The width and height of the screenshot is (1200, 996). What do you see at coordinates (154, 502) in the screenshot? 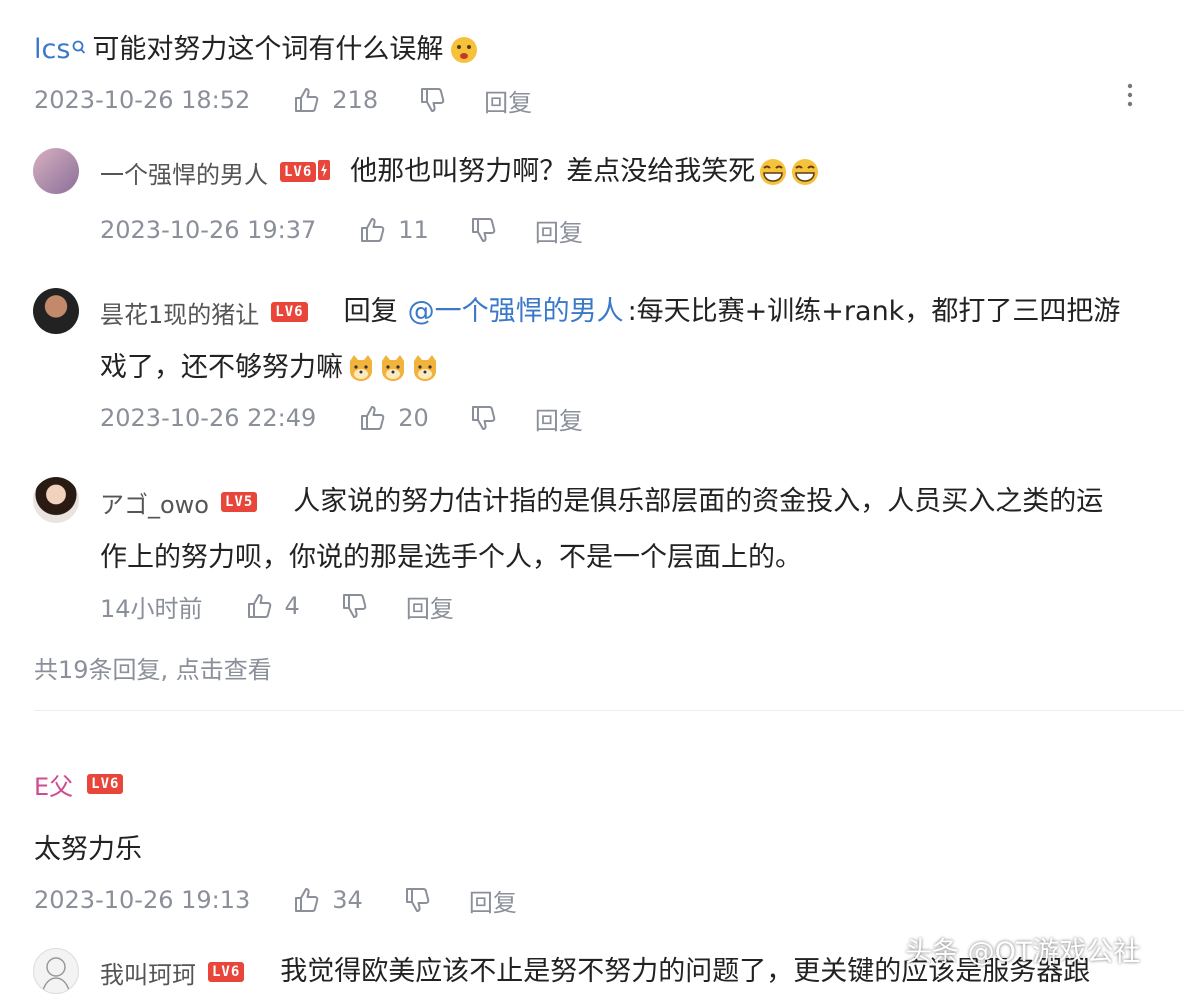
I see `reply-3-username: アゴ_owo` at bounding box center [154, 502].